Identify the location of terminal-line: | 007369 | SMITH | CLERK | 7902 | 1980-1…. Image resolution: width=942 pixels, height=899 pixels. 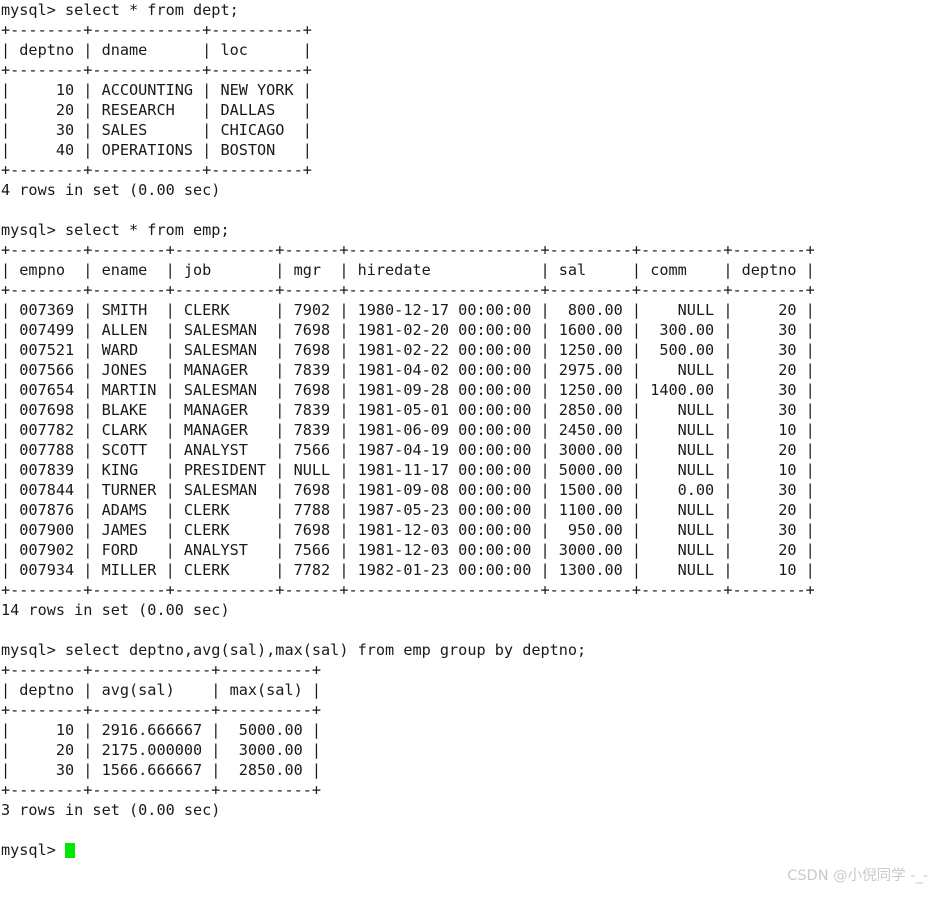
(408, 310).